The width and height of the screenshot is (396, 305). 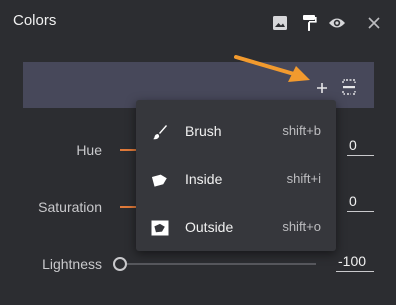 I want to click on menu-item-shortcut: shift+b, so click(x=301, y=130).